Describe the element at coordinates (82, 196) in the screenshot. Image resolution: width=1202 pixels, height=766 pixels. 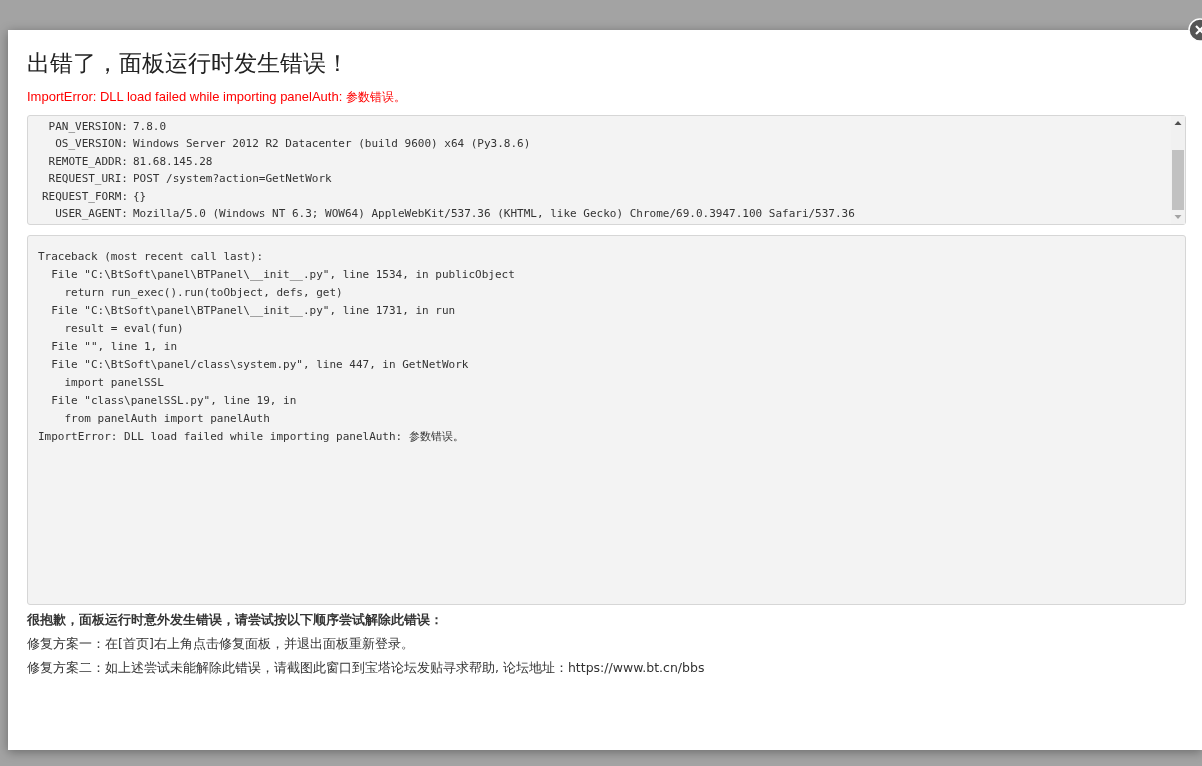
I see `env-key: REQUEST_FORM:` at that location.